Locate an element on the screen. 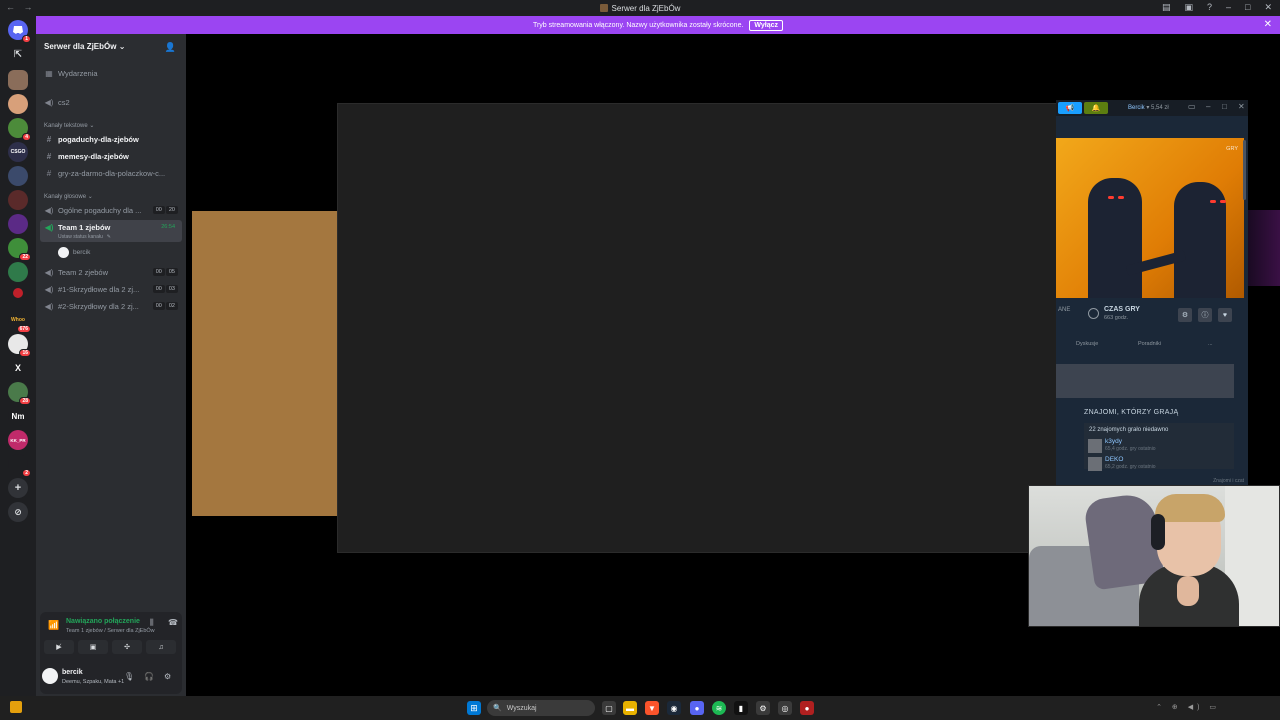  system-tray: ⌃ ⊕ ◀) ▭ is located at coordinates (1188, 707).